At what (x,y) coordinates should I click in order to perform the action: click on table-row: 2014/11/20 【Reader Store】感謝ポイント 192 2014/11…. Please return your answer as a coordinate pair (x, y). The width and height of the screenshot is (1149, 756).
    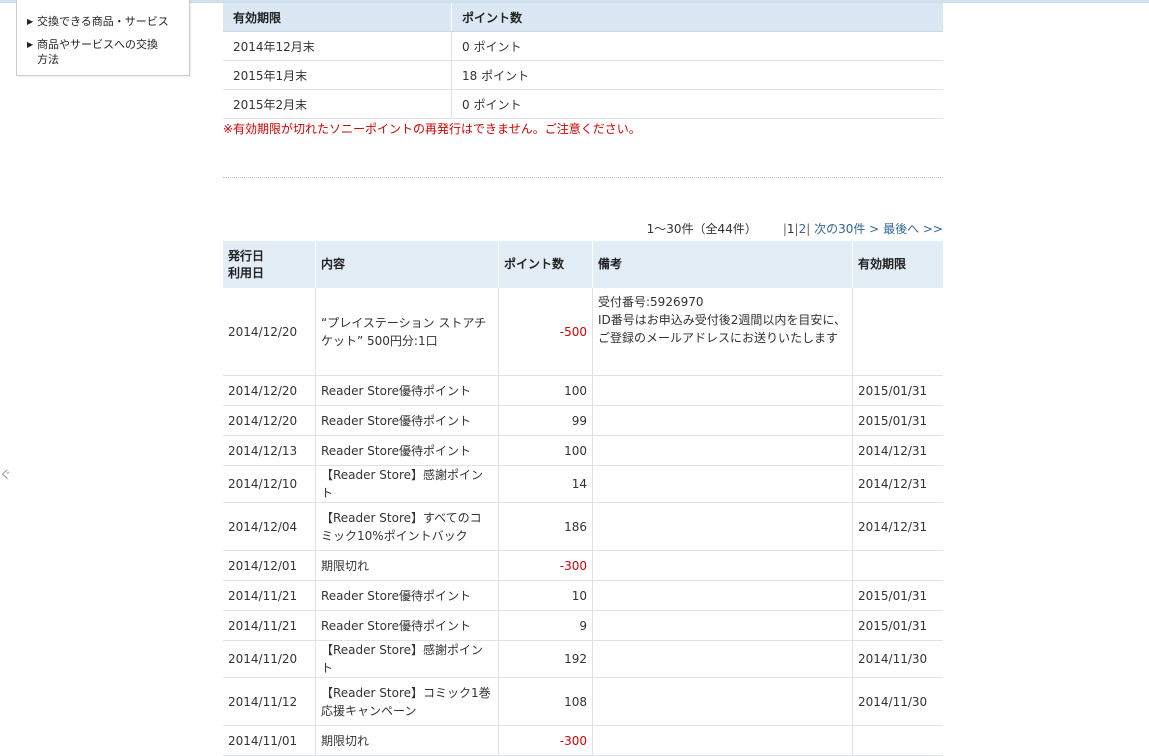
    Looking at the image, I should click on (583, 659).